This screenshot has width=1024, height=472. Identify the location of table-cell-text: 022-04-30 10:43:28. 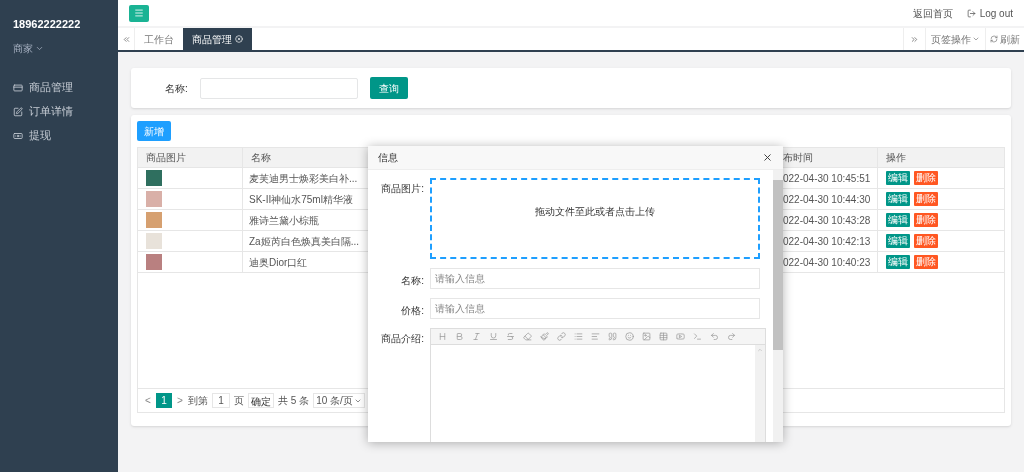
(827, 220).